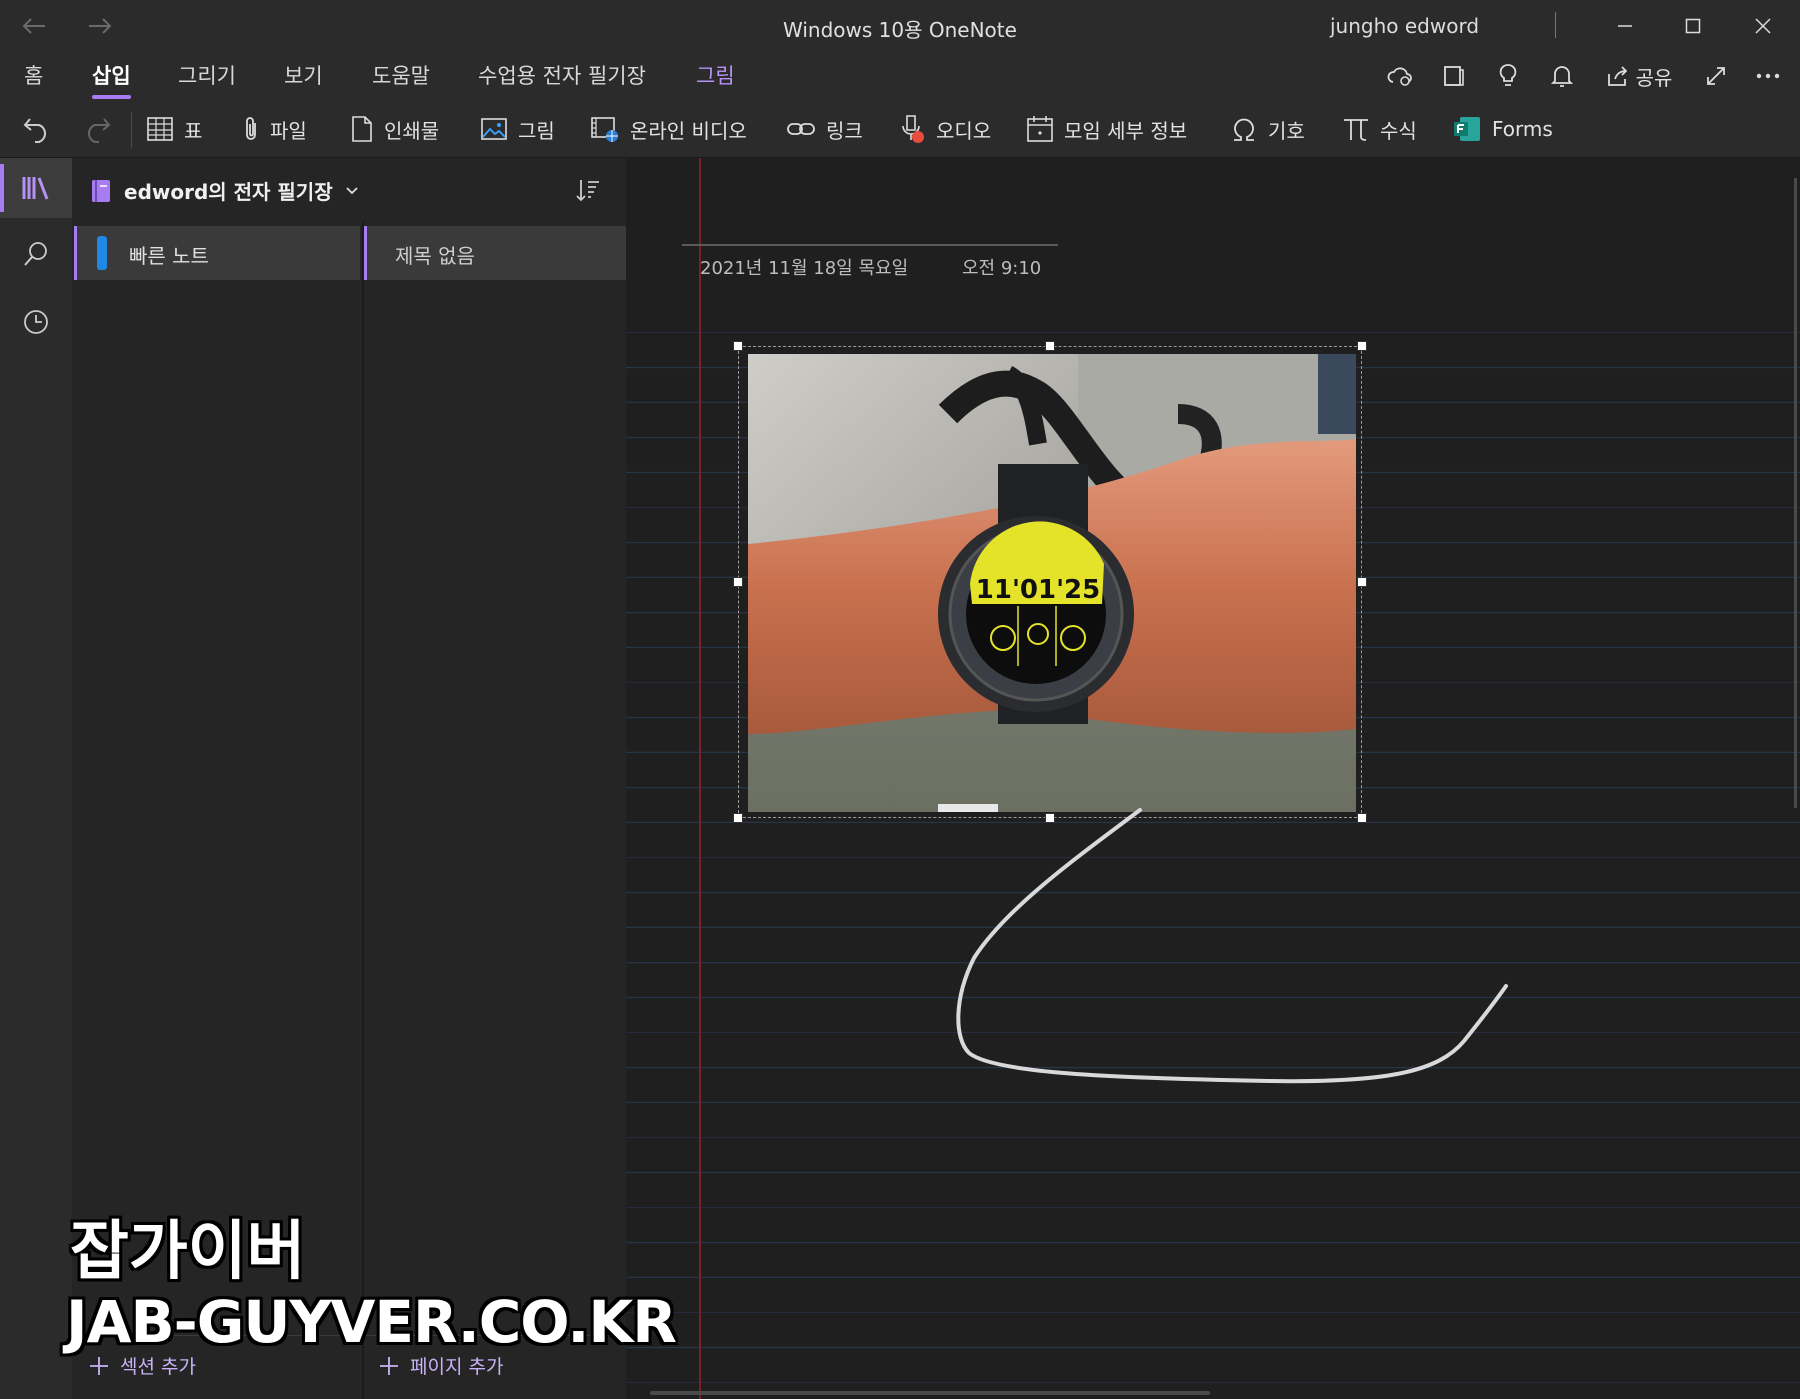 The height and width of the screenshot is (1399, 1800). What do you see at coordinates (401, 75) in the screenshot?
I see `tab-help: 도움말` at bounding box center [401, 75].